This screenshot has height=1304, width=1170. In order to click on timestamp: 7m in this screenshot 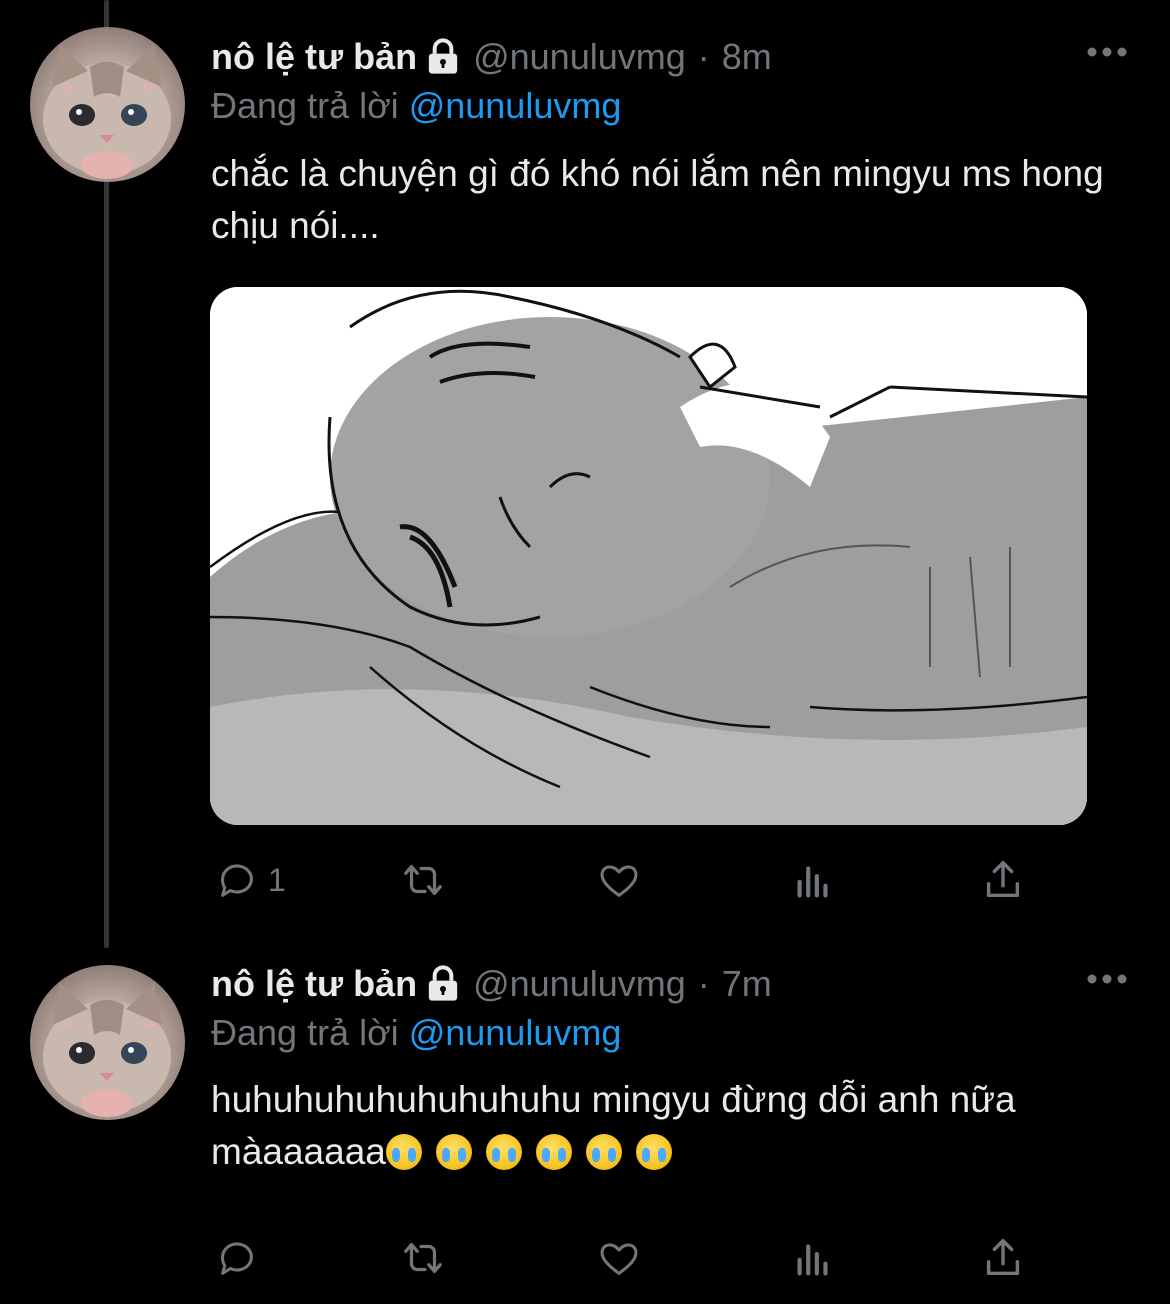, I will do `click(747, 984)`.